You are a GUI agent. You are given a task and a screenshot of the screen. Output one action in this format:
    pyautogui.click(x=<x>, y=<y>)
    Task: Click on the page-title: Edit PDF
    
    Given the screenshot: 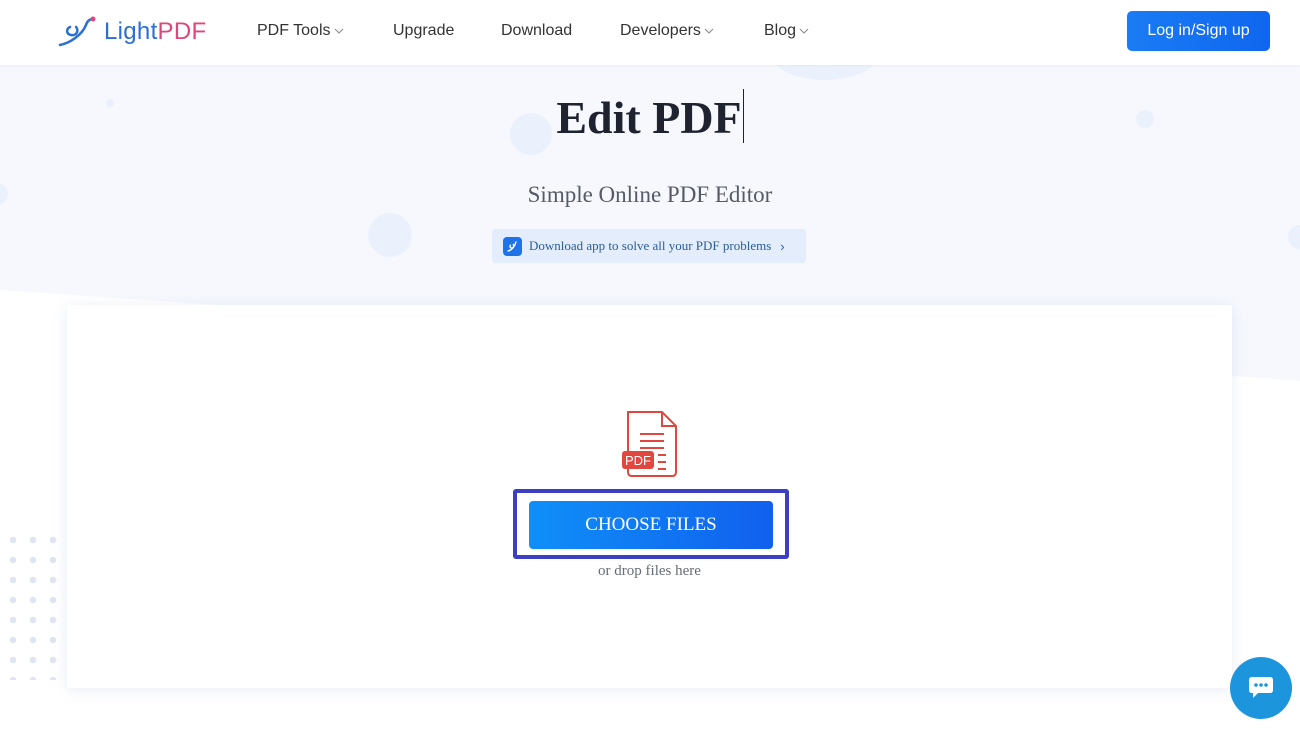 What is the action you would take?
    pyautogui.click(x=650, y=116)
    